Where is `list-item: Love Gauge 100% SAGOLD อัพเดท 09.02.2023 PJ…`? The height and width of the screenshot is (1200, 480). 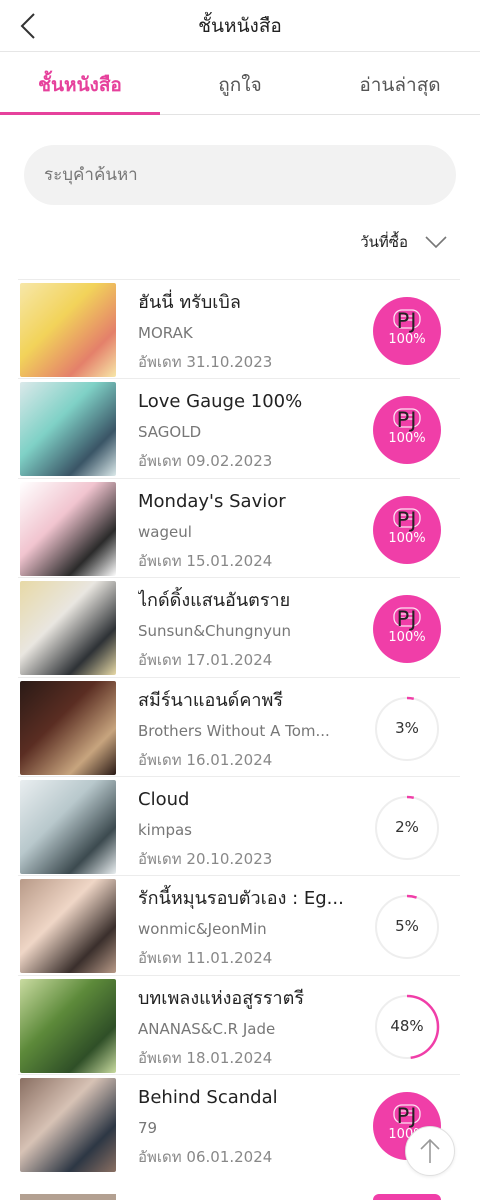
list-item: Love Gauge 100% SAGOLD อัพเดท 09.02.2023 PJ… is located at coordinates (239, 427).